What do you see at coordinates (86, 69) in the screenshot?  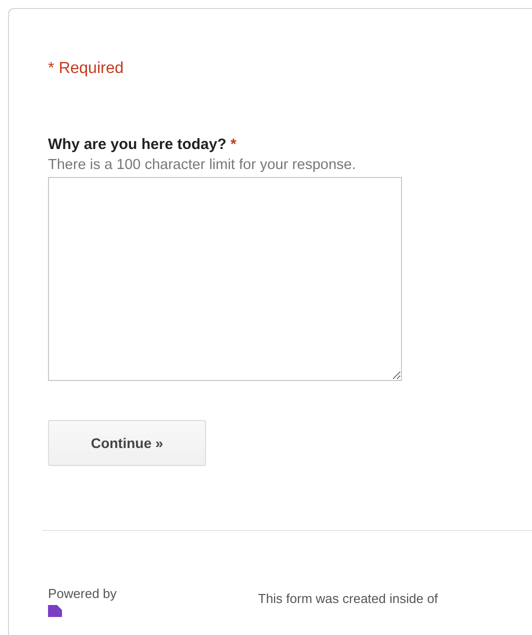 I see `required-note: * Required` at bounding box center [86, 69].